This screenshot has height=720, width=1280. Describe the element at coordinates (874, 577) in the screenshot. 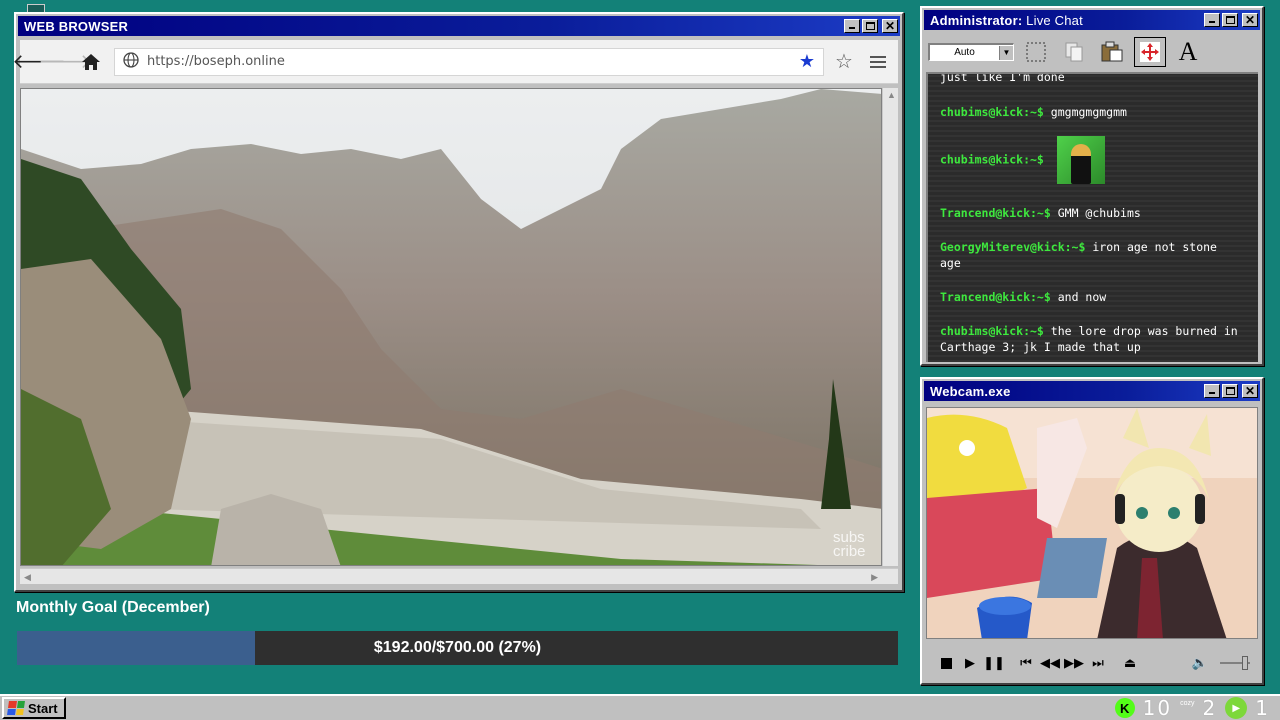

I see `scroll-right-arrow-icon: ▶` at that location.